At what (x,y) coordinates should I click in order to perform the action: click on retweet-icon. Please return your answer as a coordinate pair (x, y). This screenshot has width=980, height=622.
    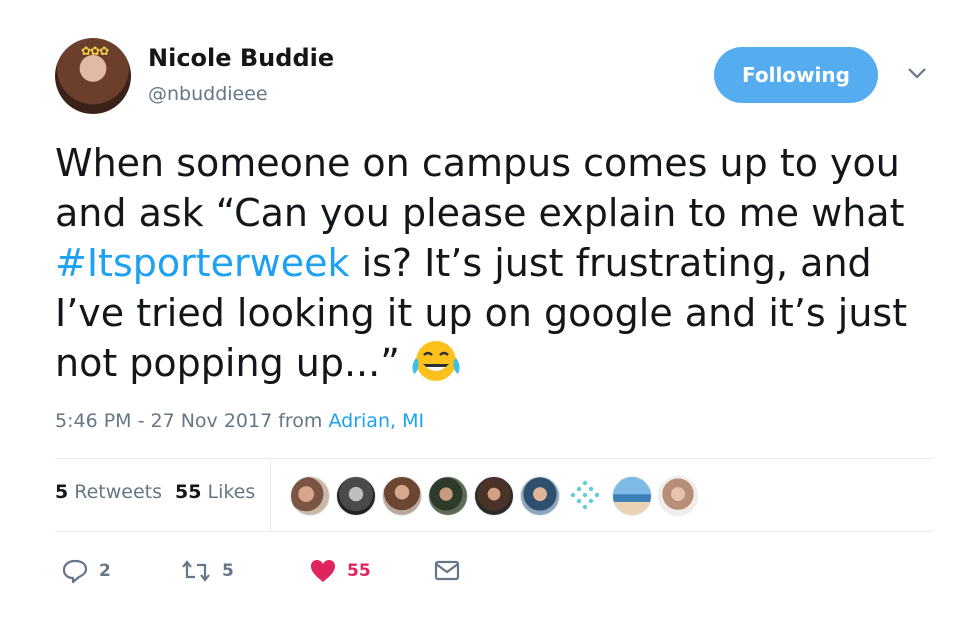
    Looking at the image, I should click on (196, 571).